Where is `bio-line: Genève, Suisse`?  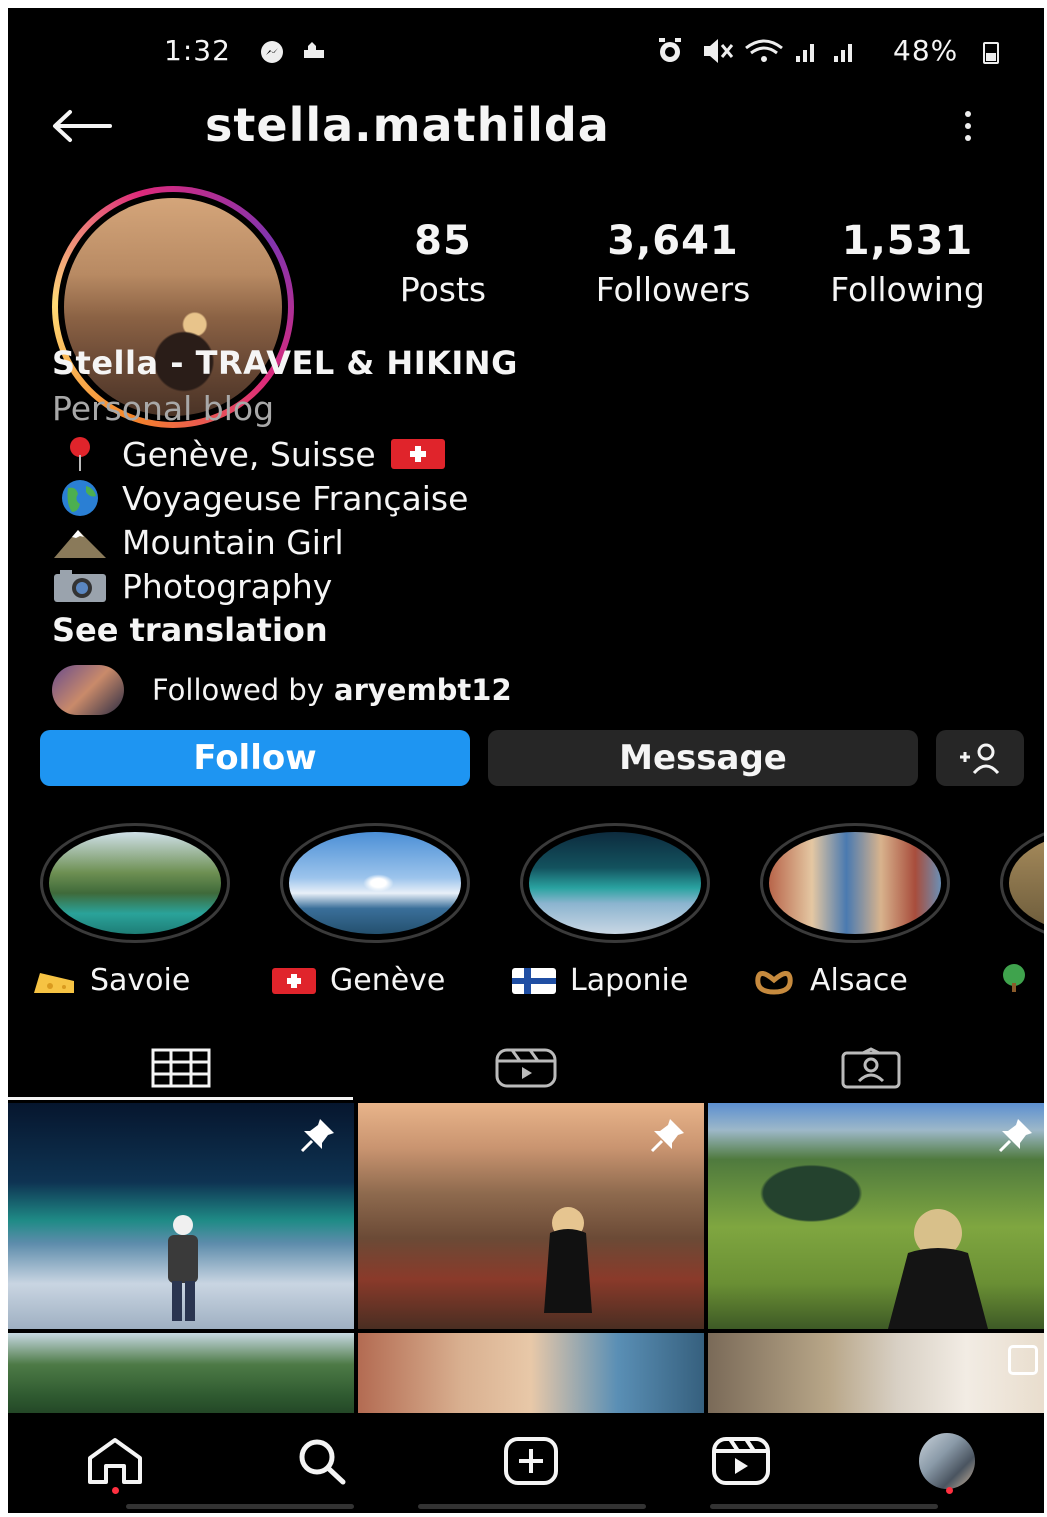
bio-line: Genève, Suisse is located at coordinates (402, 454).